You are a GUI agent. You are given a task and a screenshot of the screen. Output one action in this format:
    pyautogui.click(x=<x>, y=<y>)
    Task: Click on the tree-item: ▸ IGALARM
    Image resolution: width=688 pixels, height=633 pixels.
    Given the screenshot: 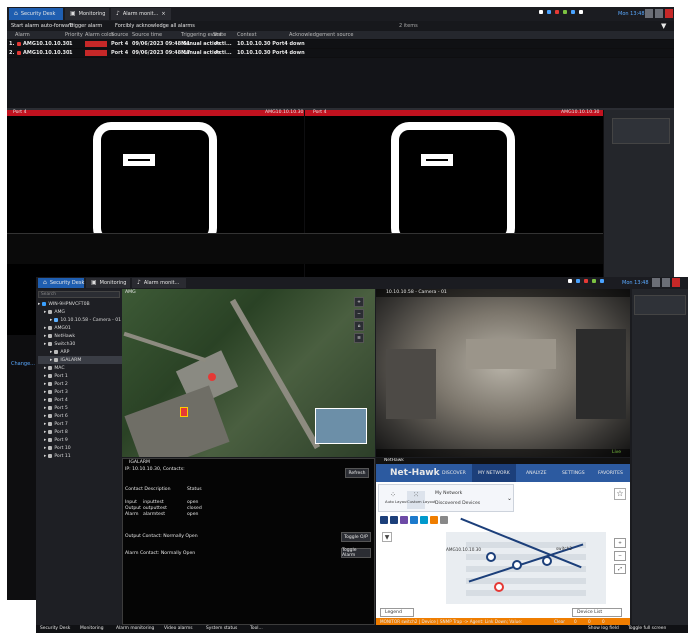 What is the action you would take?
    pyautogui.click(x=80, y=360)
    